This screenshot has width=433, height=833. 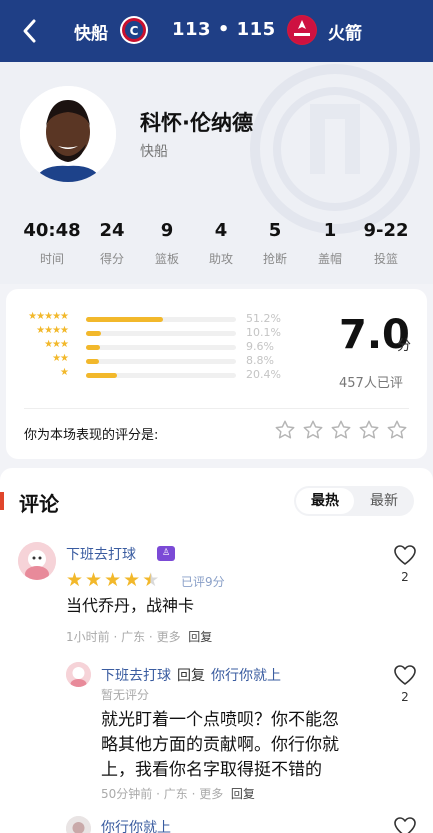 What do you see at coordinates (30, 31) in the screenshot?
I see `back-arrow-icon` at bounding box center [30, 31].